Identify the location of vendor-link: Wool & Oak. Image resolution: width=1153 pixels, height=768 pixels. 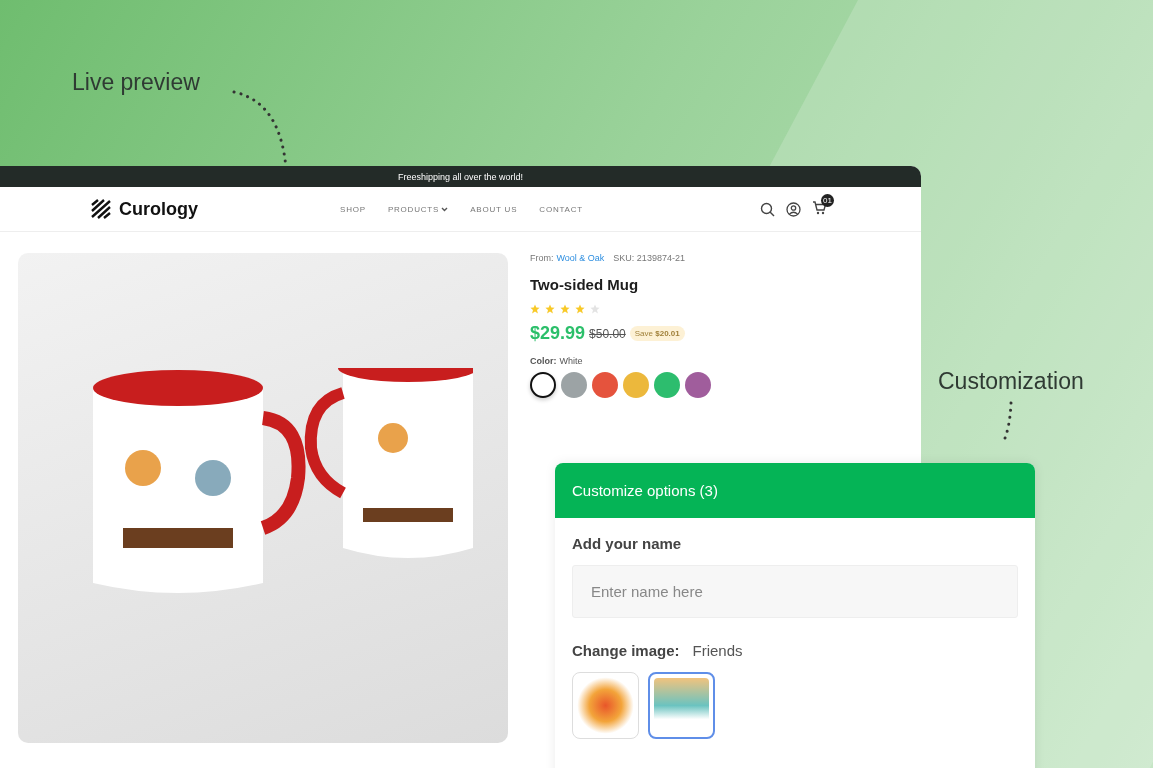
(580, 258).